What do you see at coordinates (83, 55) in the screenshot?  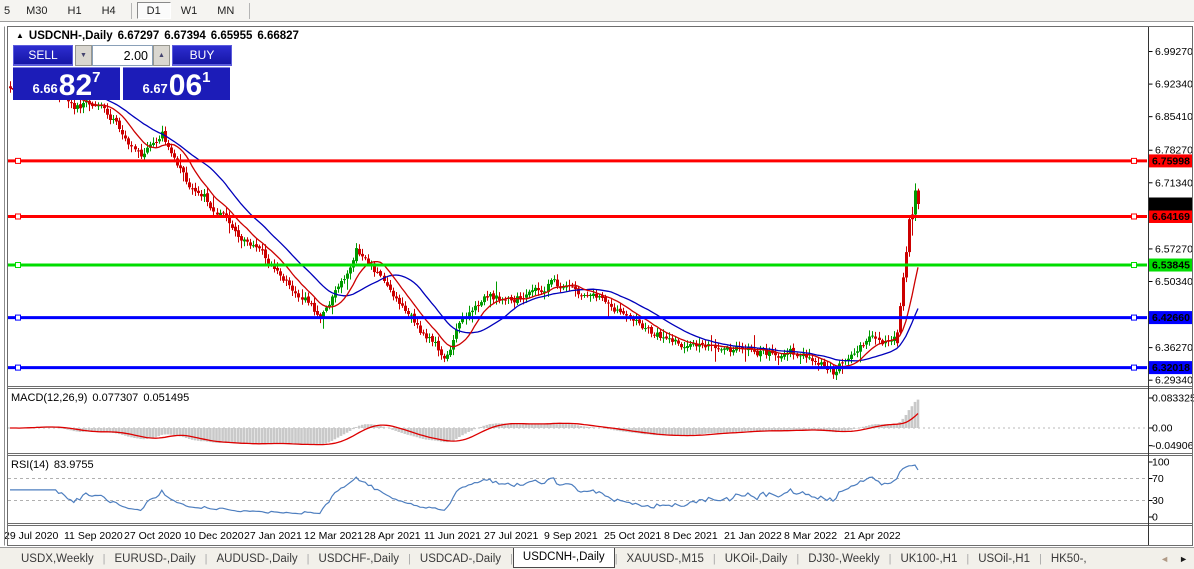 I see `volume-decrease-button: ▼` at bounding box center [83, 55].